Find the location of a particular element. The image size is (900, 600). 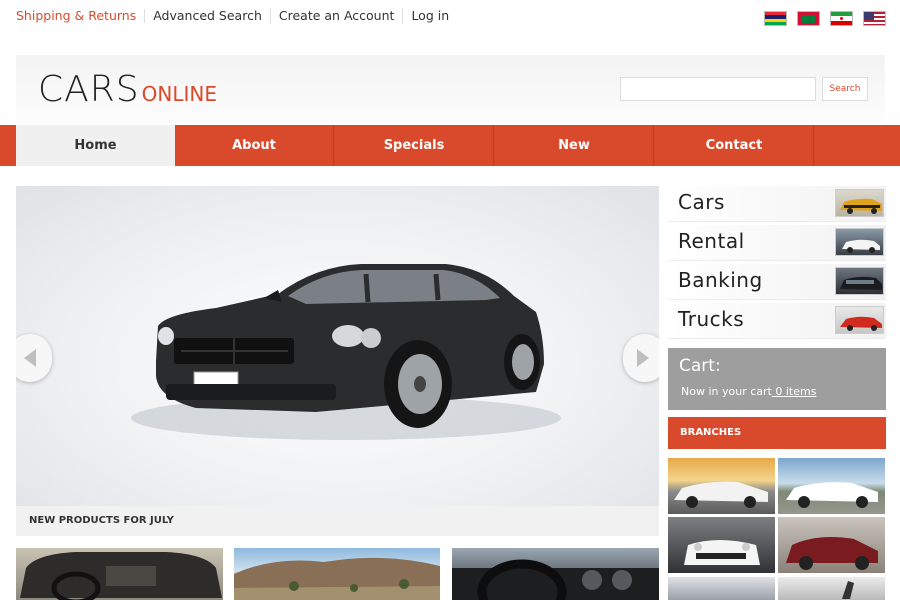

category-trucks: Trucks is located at coordinates (777, 321).